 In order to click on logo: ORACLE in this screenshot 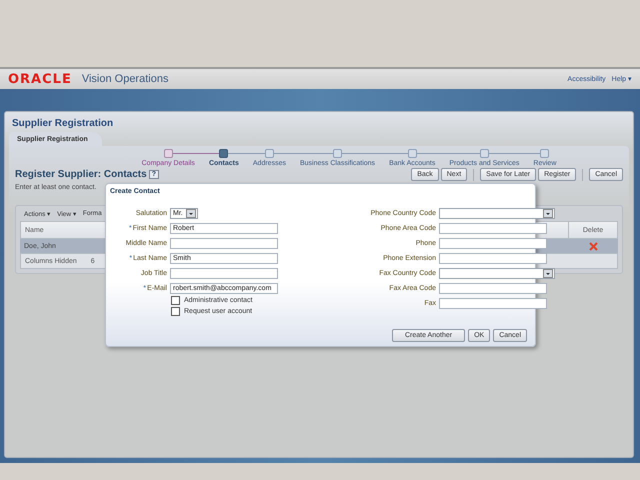, I will do `click(40, 79)`.